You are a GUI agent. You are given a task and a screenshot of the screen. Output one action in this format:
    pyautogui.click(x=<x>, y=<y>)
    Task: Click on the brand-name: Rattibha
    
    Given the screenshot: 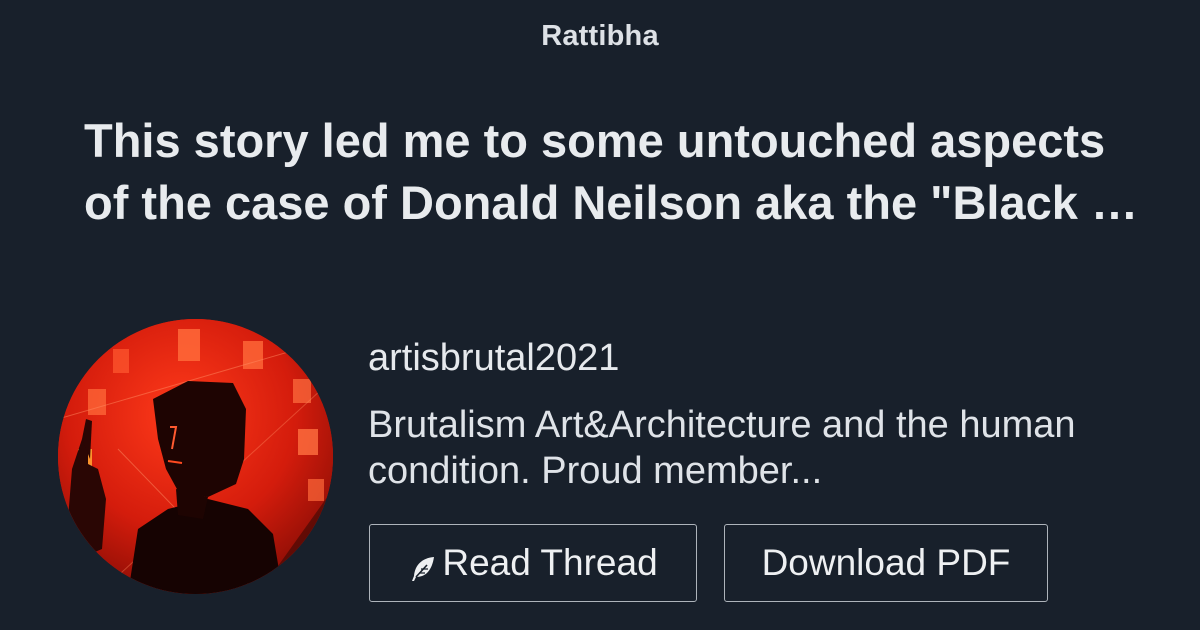 What is the action you would take?
    pyautogui.click(x=600, y=36)
    